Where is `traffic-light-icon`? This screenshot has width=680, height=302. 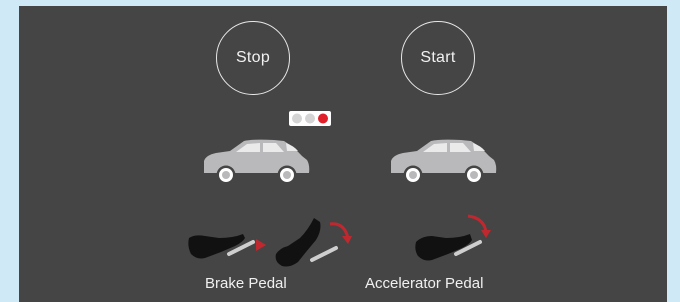
traffic-light-icon is located at coordinates (310, 118).